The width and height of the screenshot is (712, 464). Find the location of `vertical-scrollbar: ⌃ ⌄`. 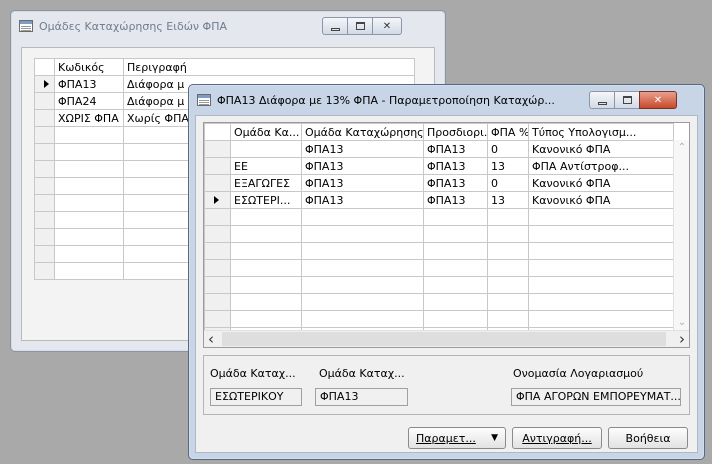

vertical-scrollbar: ⌃ ⌄ is located at coordinates (681, 235).